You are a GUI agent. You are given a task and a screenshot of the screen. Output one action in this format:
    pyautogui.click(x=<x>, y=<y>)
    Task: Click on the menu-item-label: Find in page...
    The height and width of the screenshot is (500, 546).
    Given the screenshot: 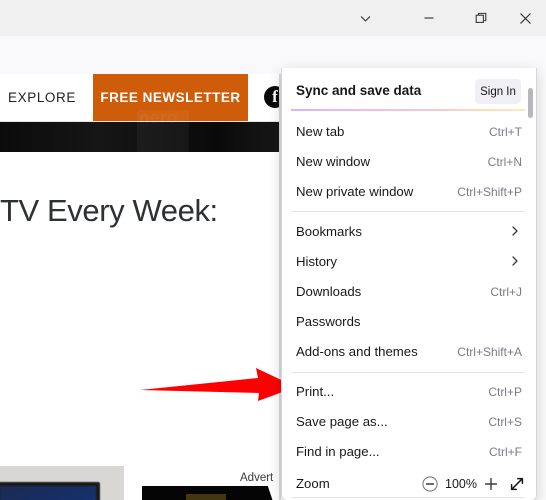 What is the action you would take?
    pyautogui.click(x=338, y=451)
    